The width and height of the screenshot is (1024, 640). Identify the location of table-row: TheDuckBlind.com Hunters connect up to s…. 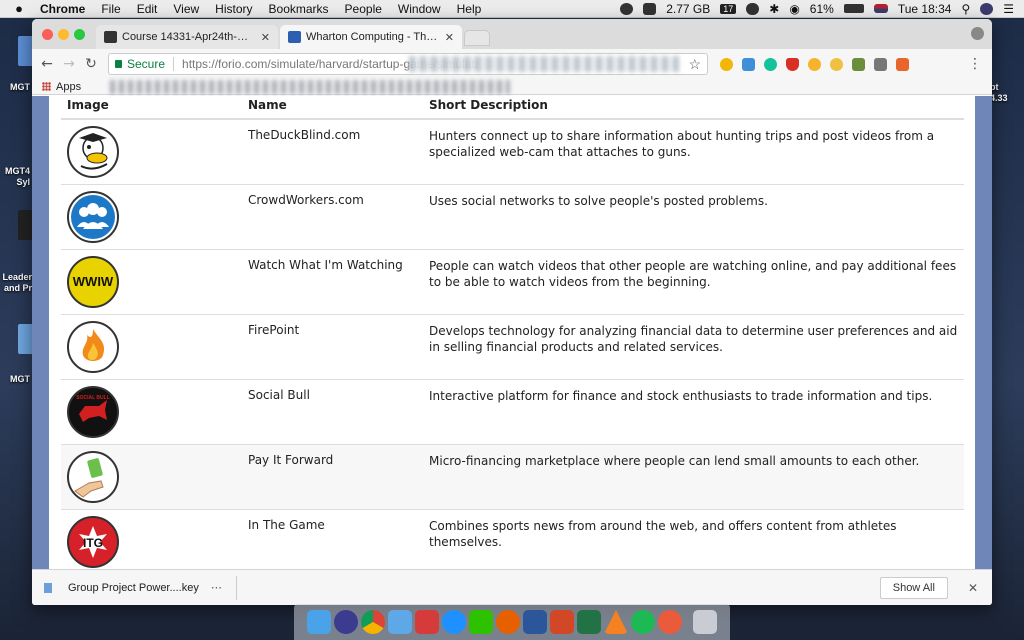
(512, 152).